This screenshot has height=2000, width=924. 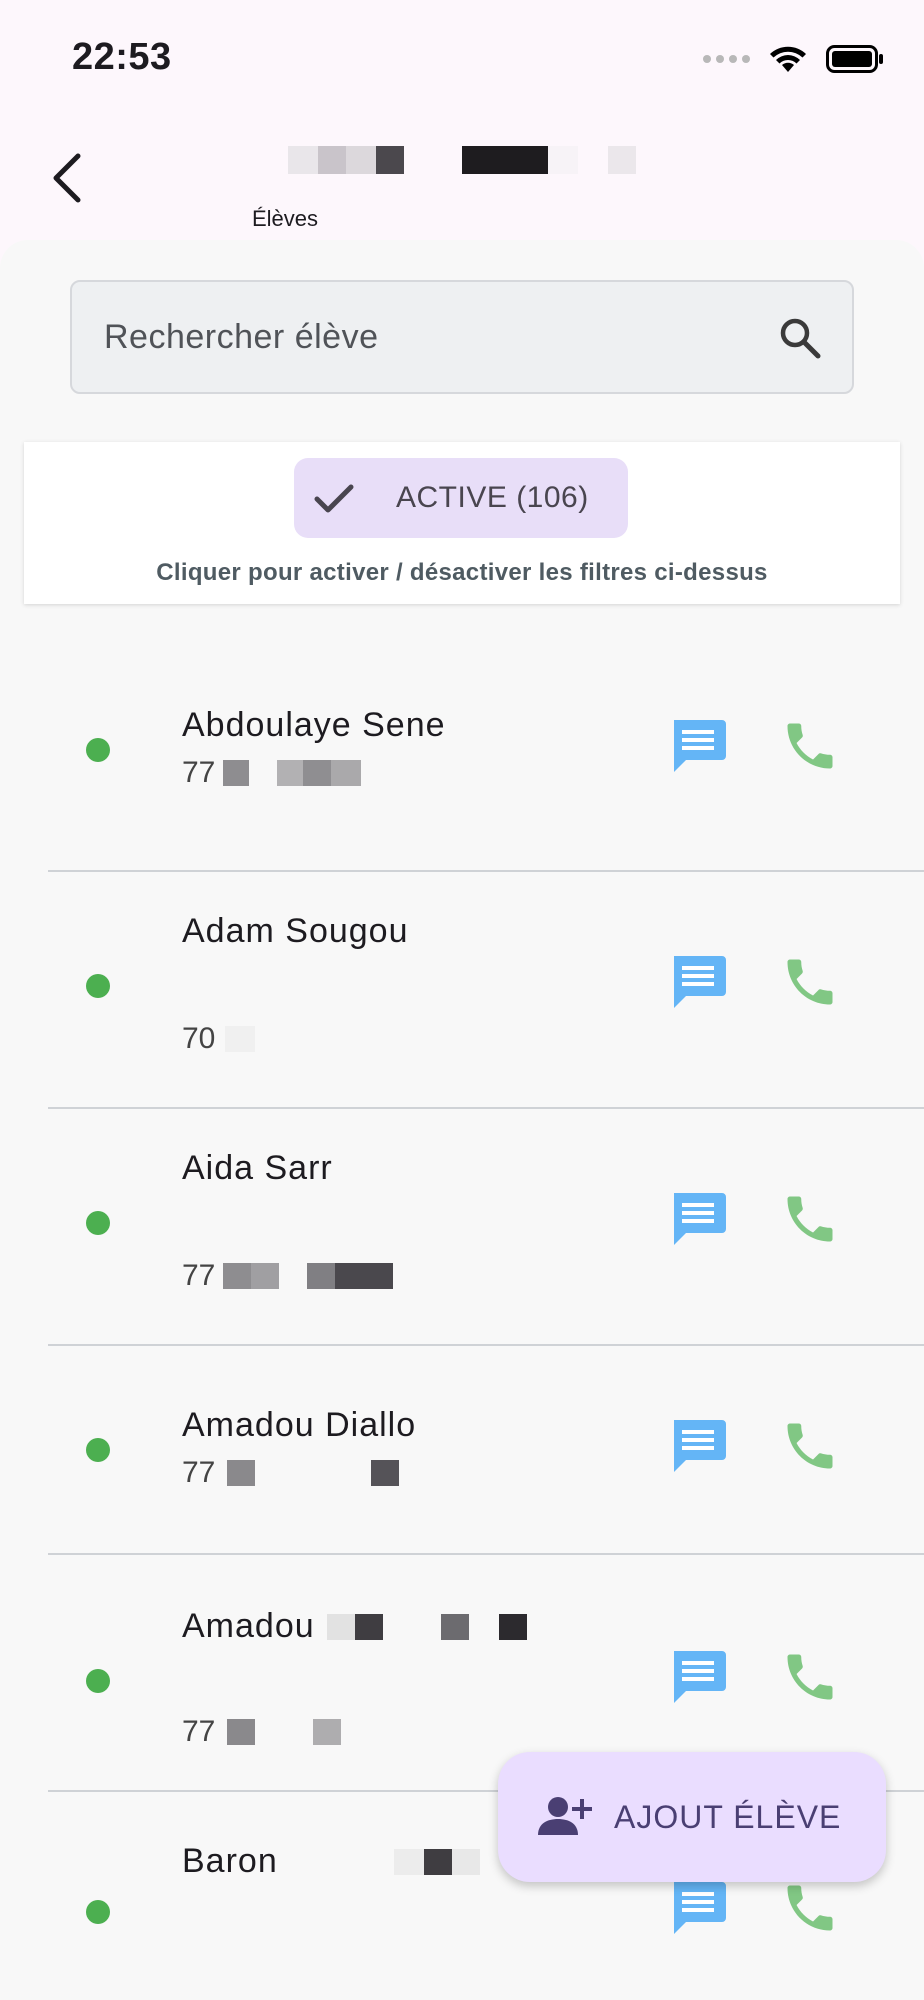 What do you see at coordinates (788, 59) in the screenshot?
I see `wifi-icon` at bounding box center [788, 59].